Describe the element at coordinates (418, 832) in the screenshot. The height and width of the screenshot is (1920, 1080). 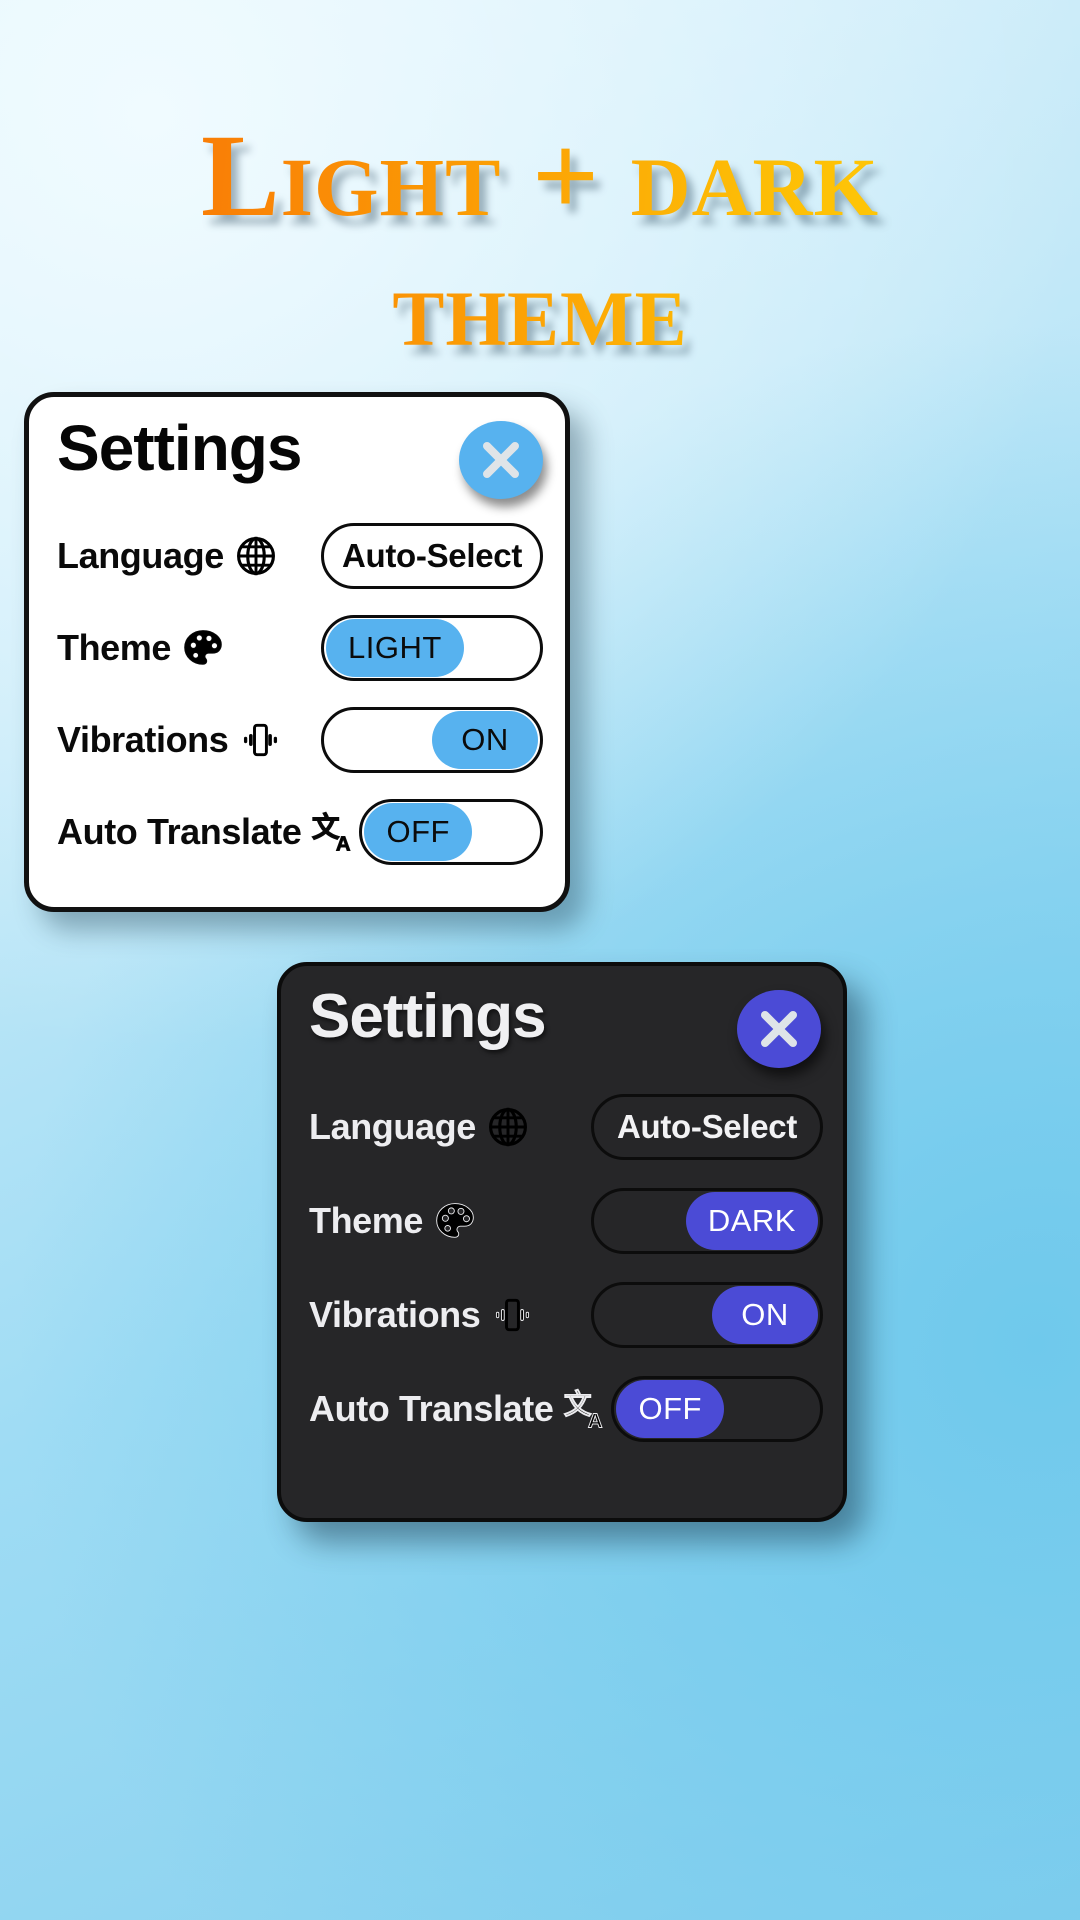
I see `light-pill-auto-translate: OFF` at that location.